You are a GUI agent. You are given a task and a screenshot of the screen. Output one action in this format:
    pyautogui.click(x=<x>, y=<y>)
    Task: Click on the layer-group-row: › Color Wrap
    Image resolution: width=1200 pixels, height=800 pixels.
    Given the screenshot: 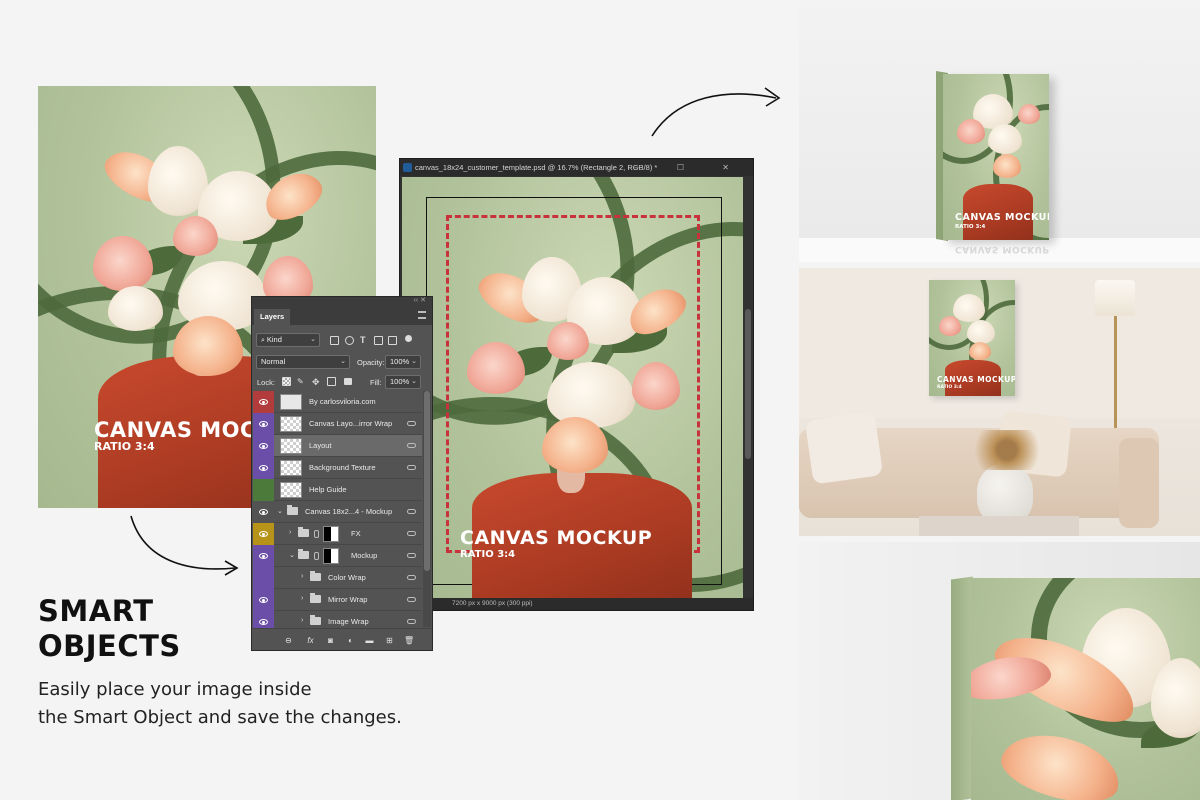 What is the action you would take?
    pyautogui.click(x=337, y=578)
    